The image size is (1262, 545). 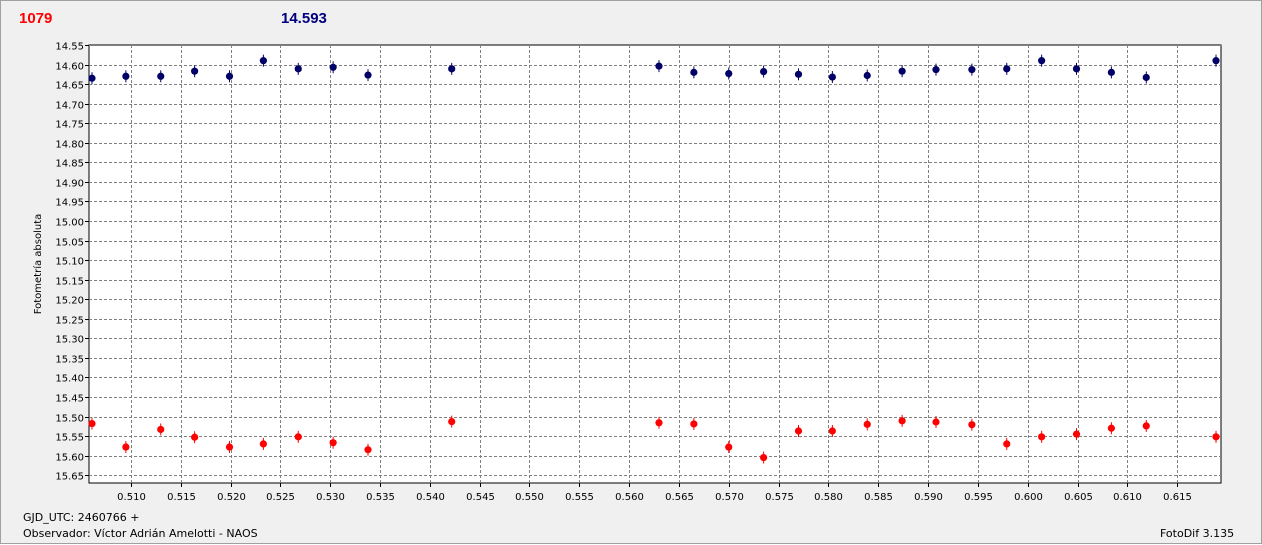 I want to click on x-tick-label: 0.555, so click(x=579, y=497).